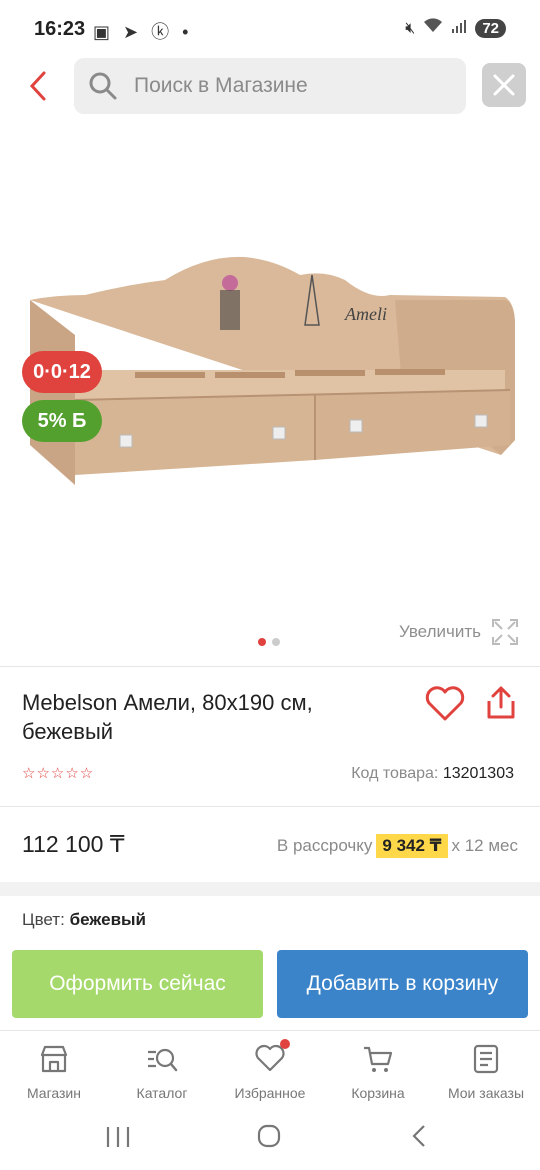 The width and height of the screenshot is (540, 1170). I want to click on rating-stars: ☆☆☆☆☆, so click(58, 773).